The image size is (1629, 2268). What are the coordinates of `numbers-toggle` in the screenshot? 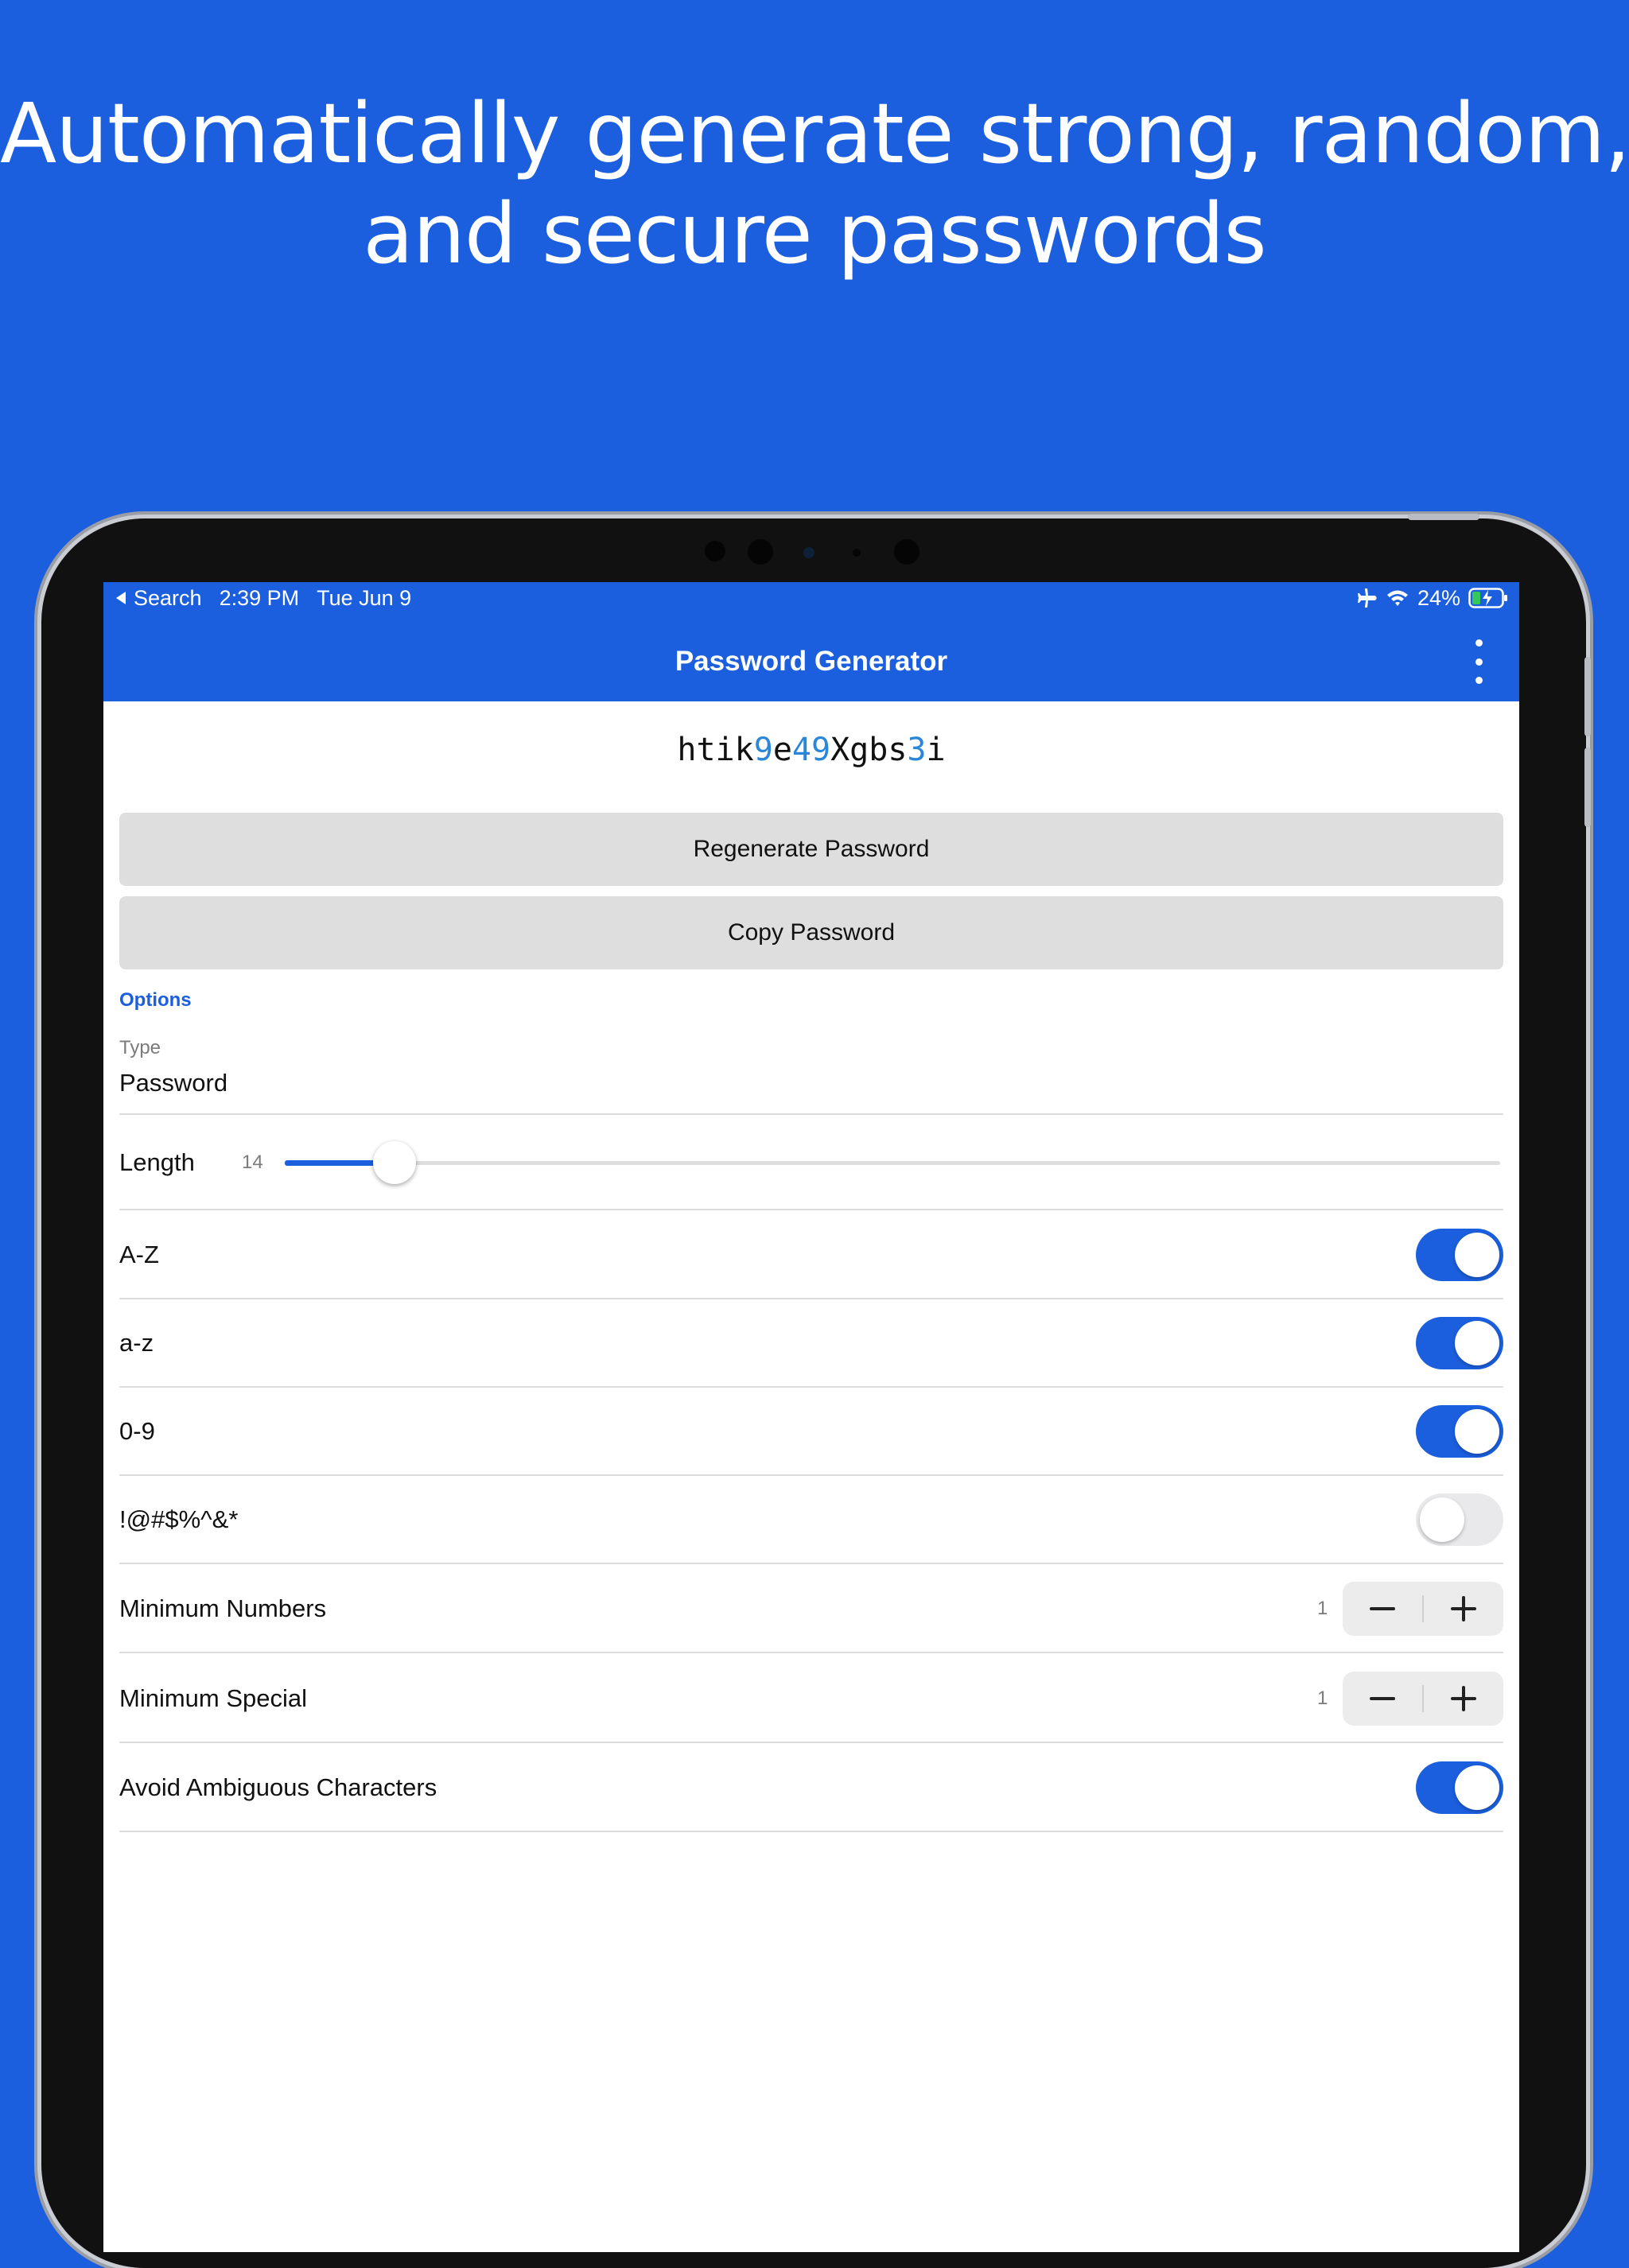 It's located at (1459, 1431).